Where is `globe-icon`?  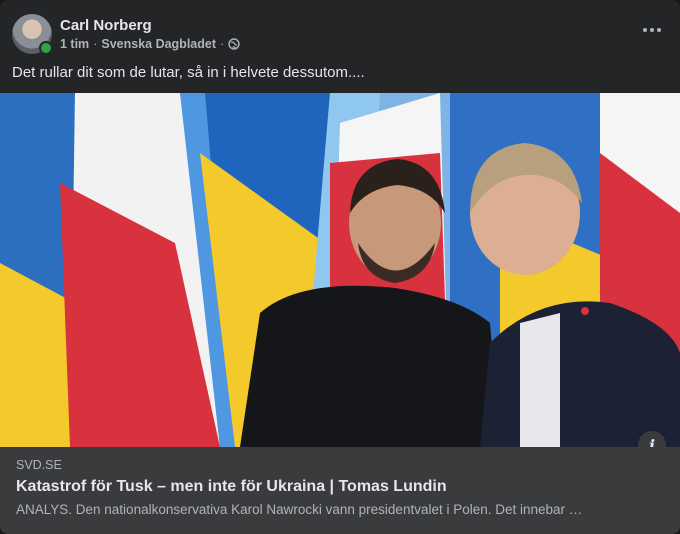 globe-icon is located at coordinates (234, 44).